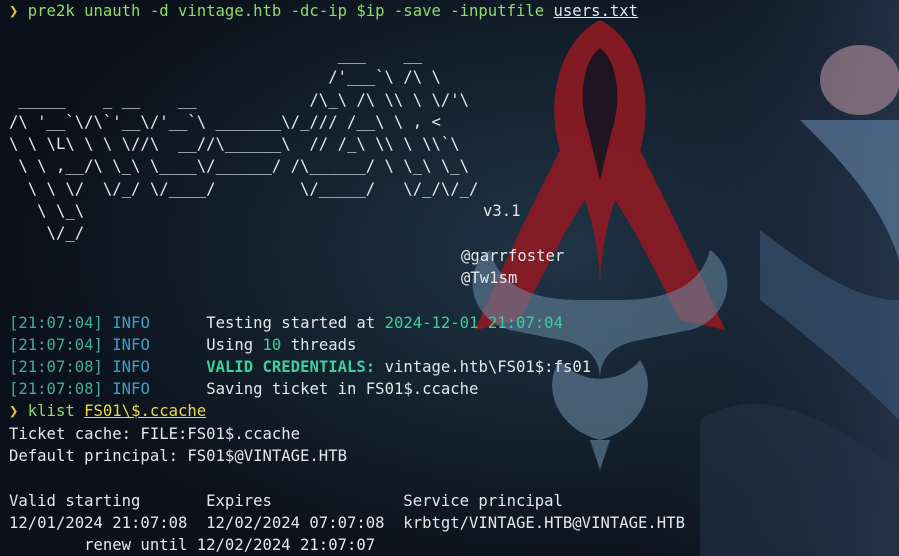 The image size is (899, 556). I want to click on valid-credentials-label: VALID CREDENTIALS:, so click(291, 367).